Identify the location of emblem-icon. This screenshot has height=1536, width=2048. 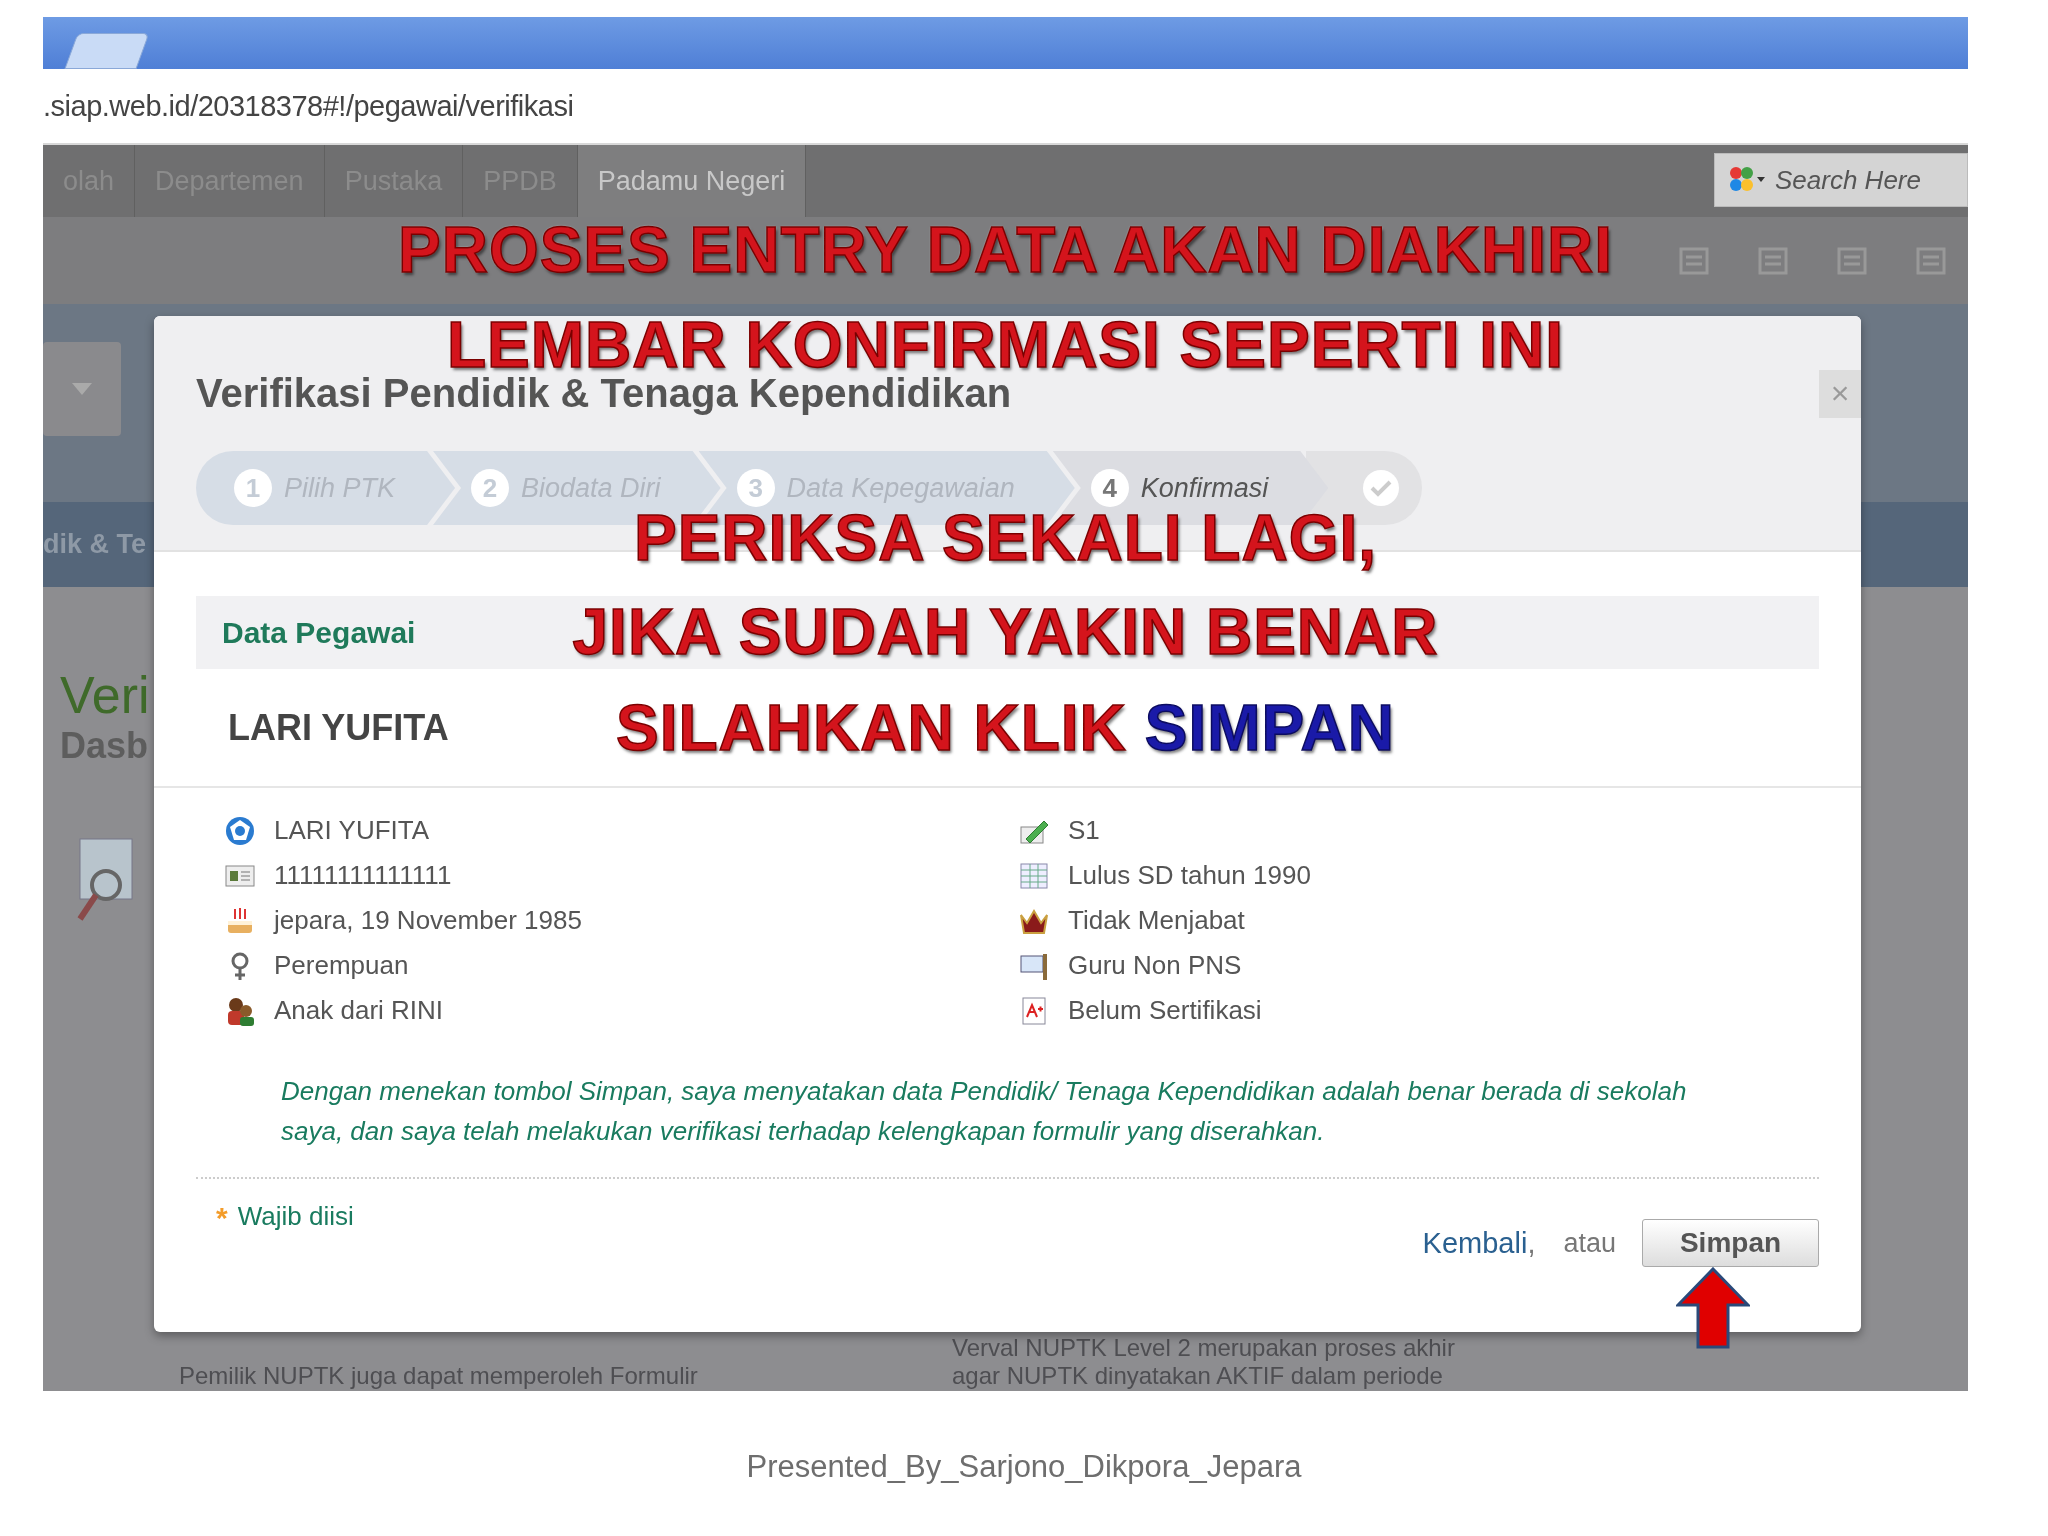
(240, 830).